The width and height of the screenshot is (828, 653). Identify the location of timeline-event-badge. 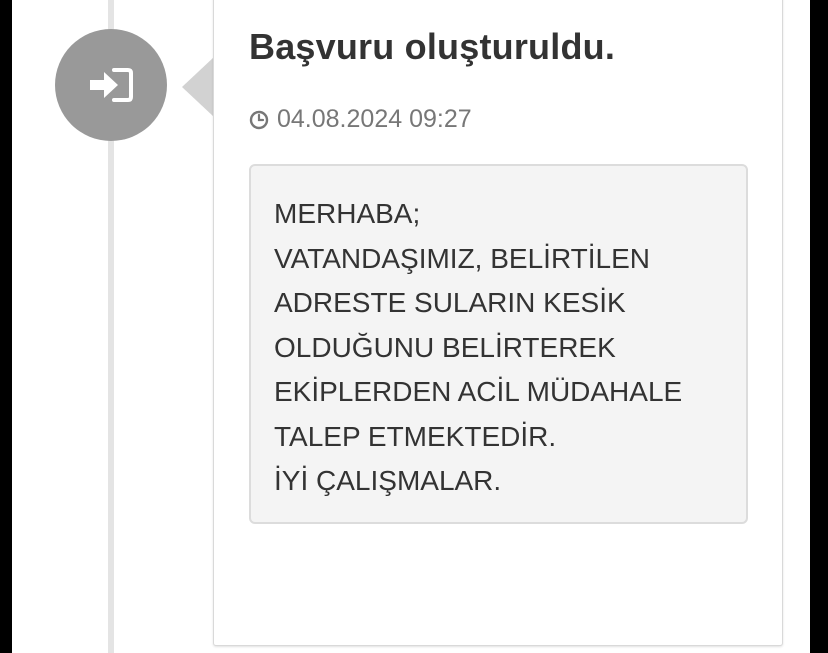
(111, 85).